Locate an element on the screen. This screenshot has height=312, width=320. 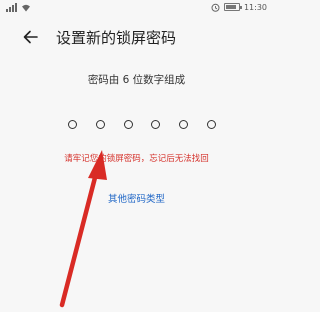
pin-length-hint: 密码由 6 位数字组成 is located at coordinates (136, 80).